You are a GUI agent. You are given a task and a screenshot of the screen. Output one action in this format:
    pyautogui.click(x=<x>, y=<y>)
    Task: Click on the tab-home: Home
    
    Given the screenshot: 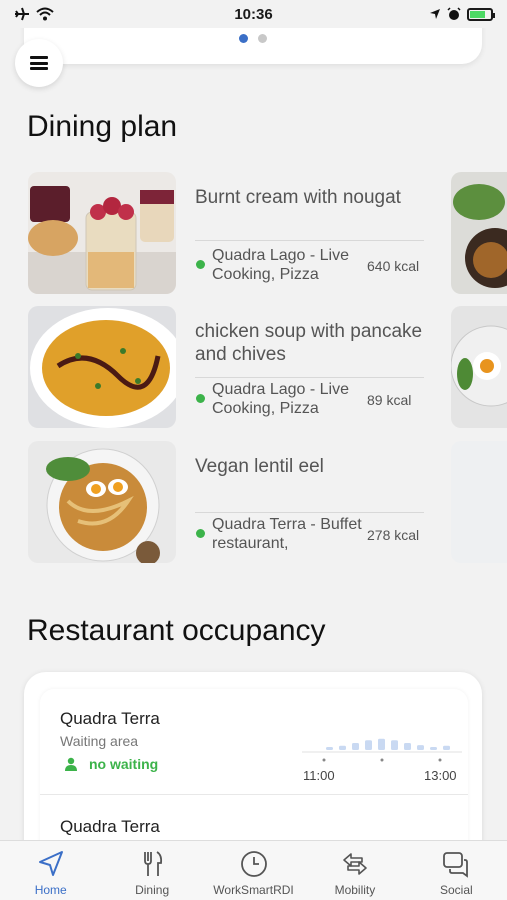 What is the action you would take?
    pyautogui.click(x=50, y=870)
    